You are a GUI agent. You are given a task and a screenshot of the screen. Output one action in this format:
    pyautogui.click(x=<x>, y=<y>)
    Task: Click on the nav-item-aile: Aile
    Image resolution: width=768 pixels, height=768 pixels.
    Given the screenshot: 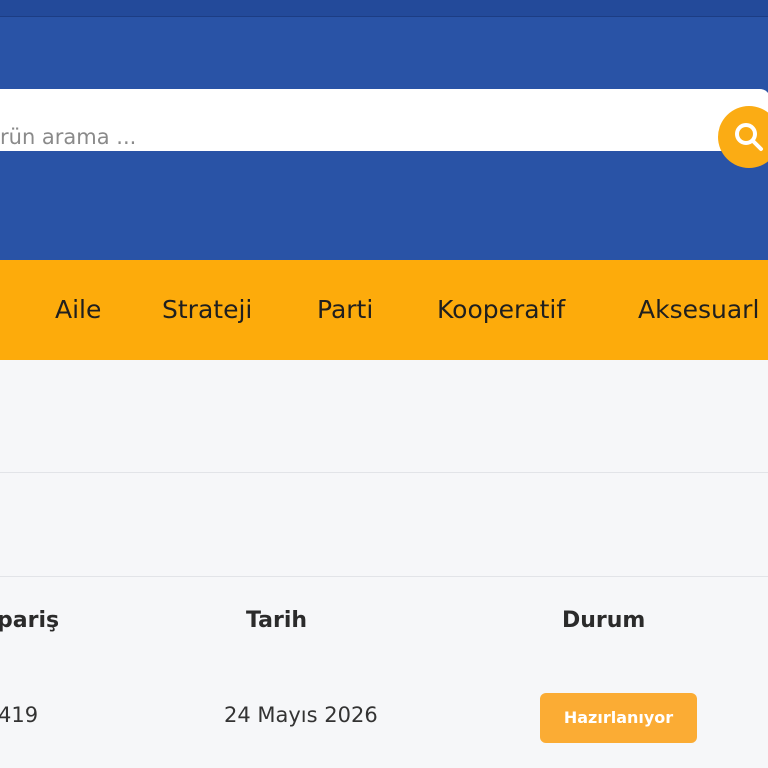 What is the action you would take?
    pyautogui.click(x=78, y=310)
    